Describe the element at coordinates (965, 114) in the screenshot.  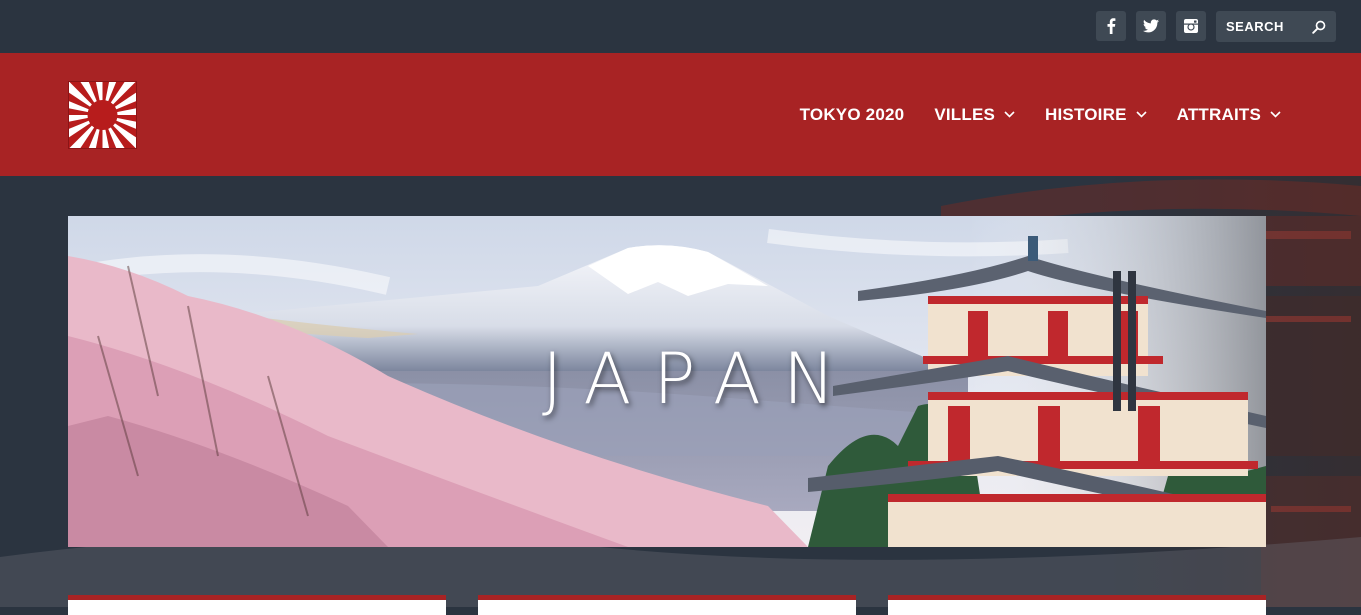
I see `nav-item-label: VILLES` at that location.